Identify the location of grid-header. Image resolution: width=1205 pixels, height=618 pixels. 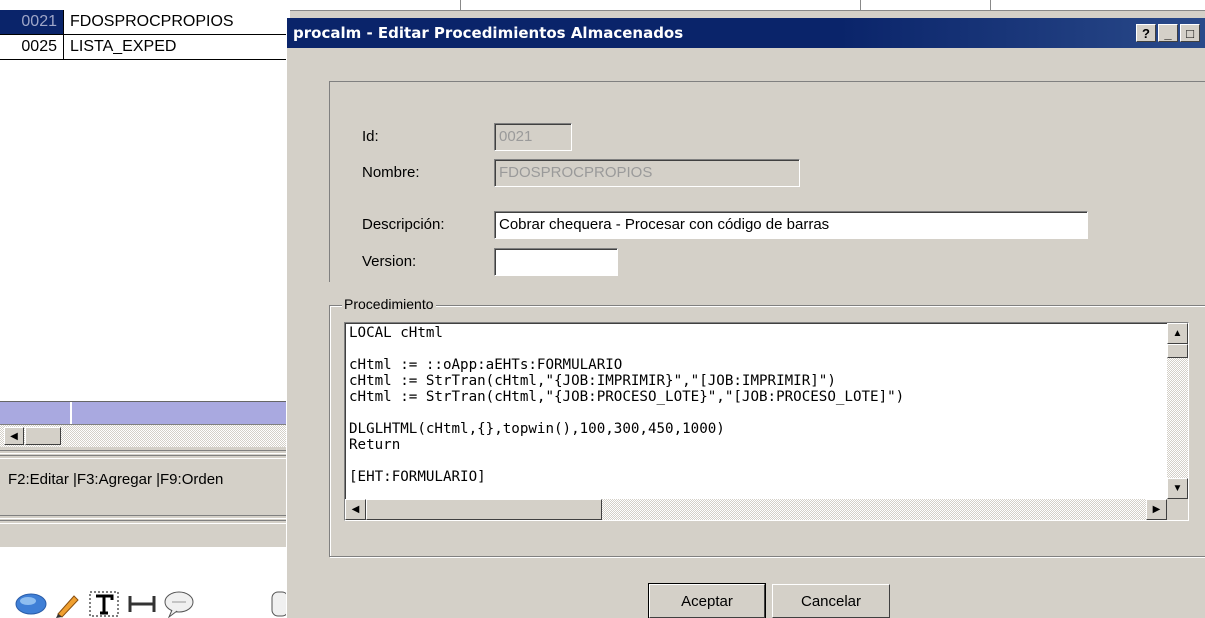
(145, 413).